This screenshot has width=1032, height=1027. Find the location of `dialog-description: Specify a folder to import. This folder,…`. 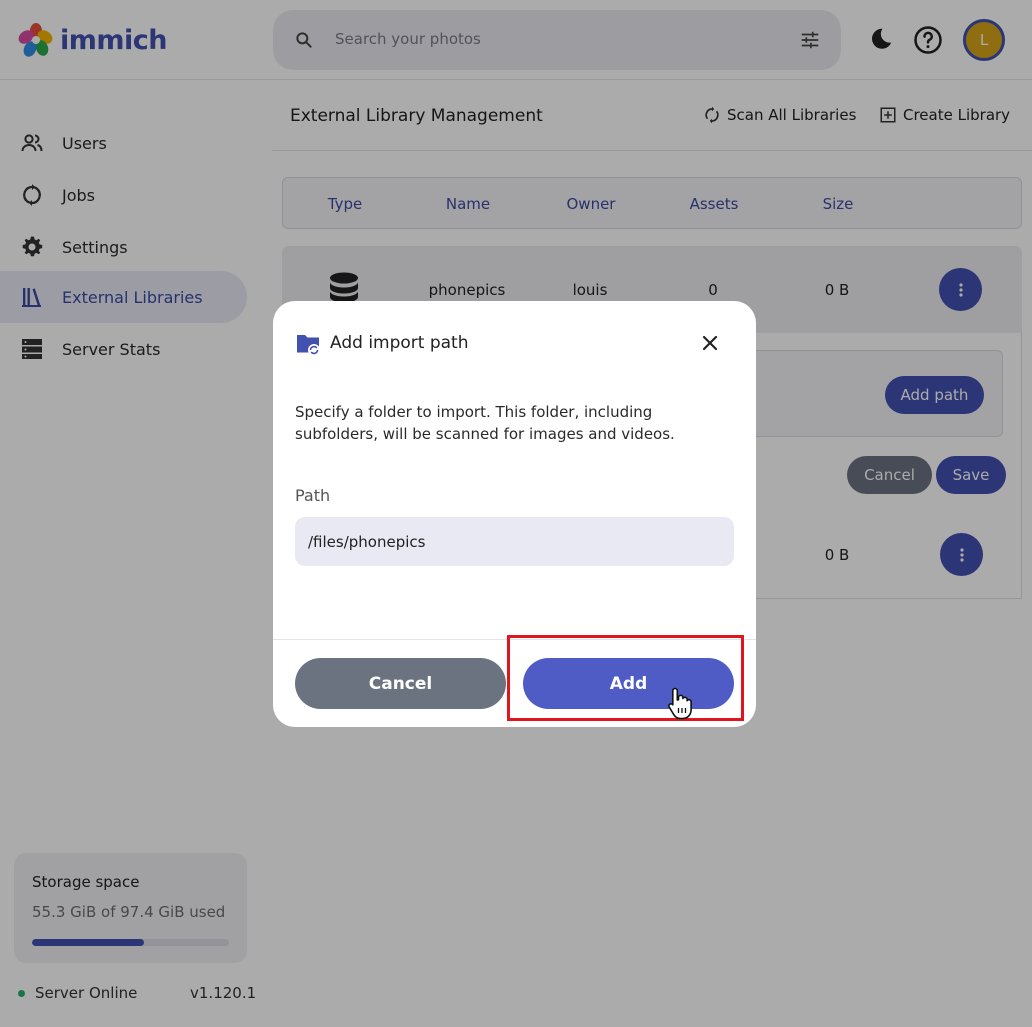

dialog-description: Specify a folder to import. This folder,… is located at coordinates (485, 423).